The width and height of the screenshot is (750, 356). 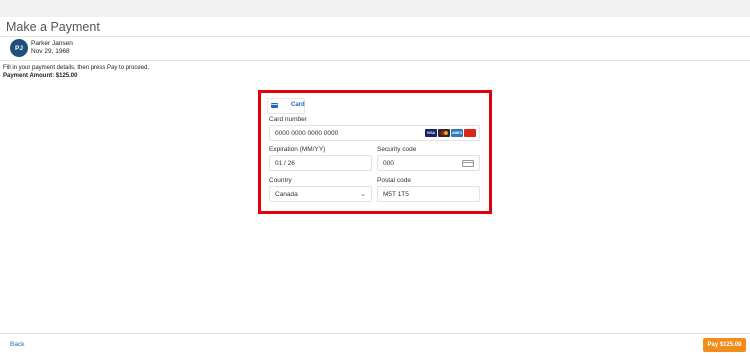 What do you see at coordinates (388, 163) in the screenshot?
I see `security-code-value: 000` at bounding box center [388, 163].